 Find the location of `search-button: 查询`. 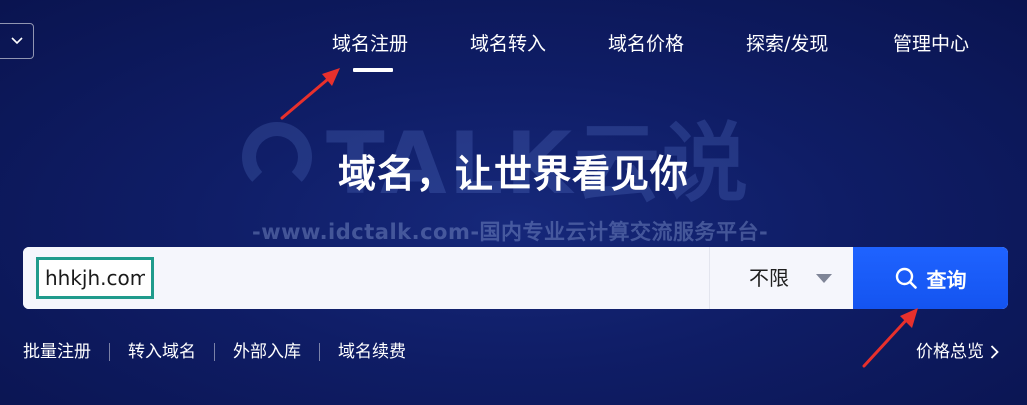

search-button: 查询 is located at coordinates (930, 278).